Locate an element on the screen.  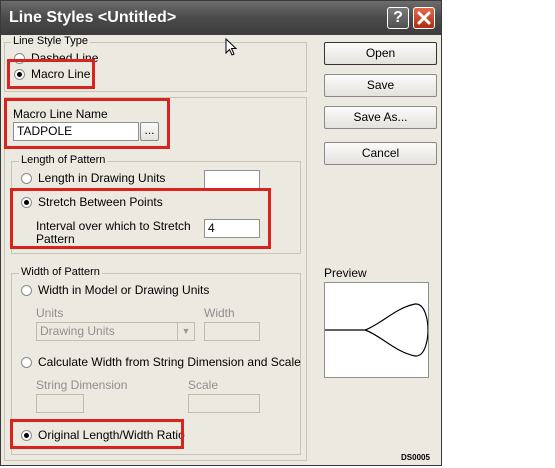
close-icon is located at coordinates (424, 18).